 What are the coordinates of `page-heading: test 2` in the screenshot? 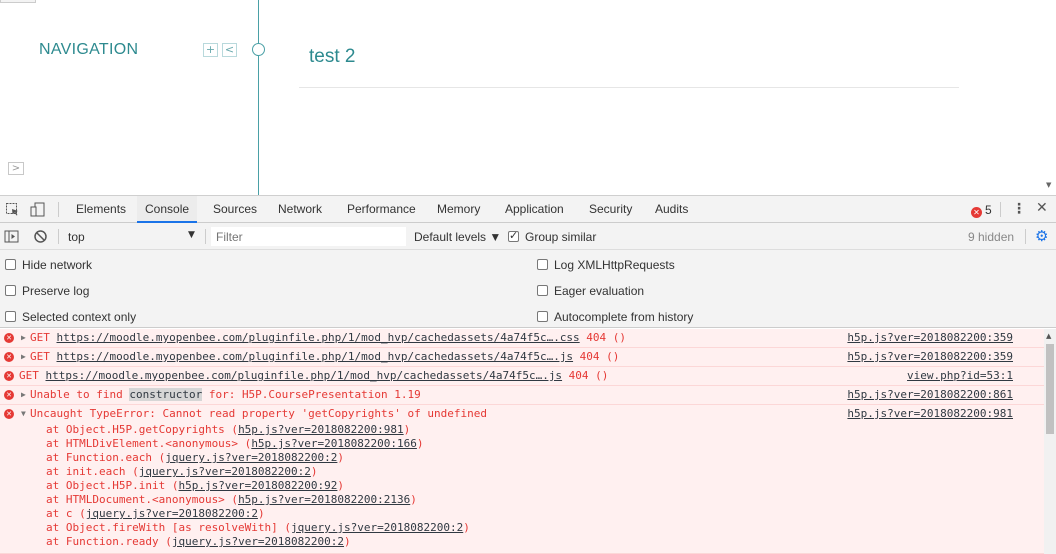 It's located at (332, 56).